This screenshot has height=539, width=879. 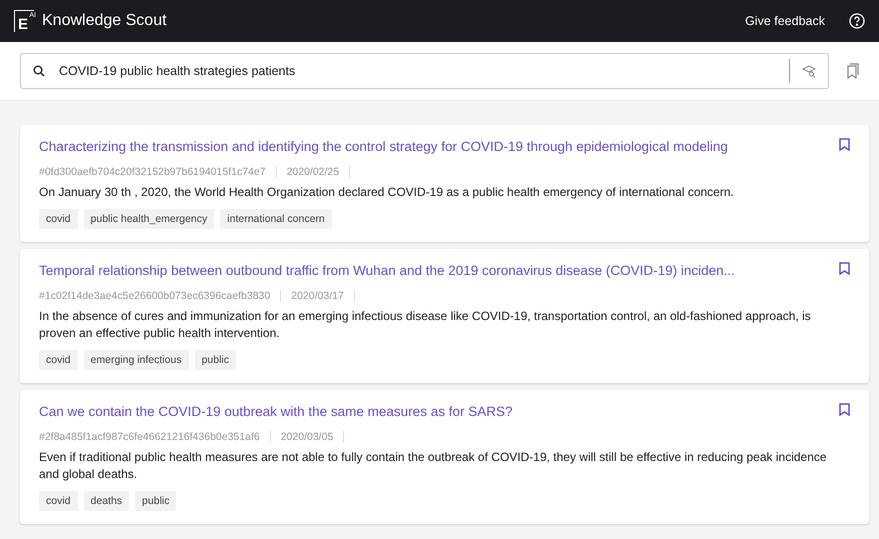 I want to click on semantic-search-icon, so click(x=809, y=71).